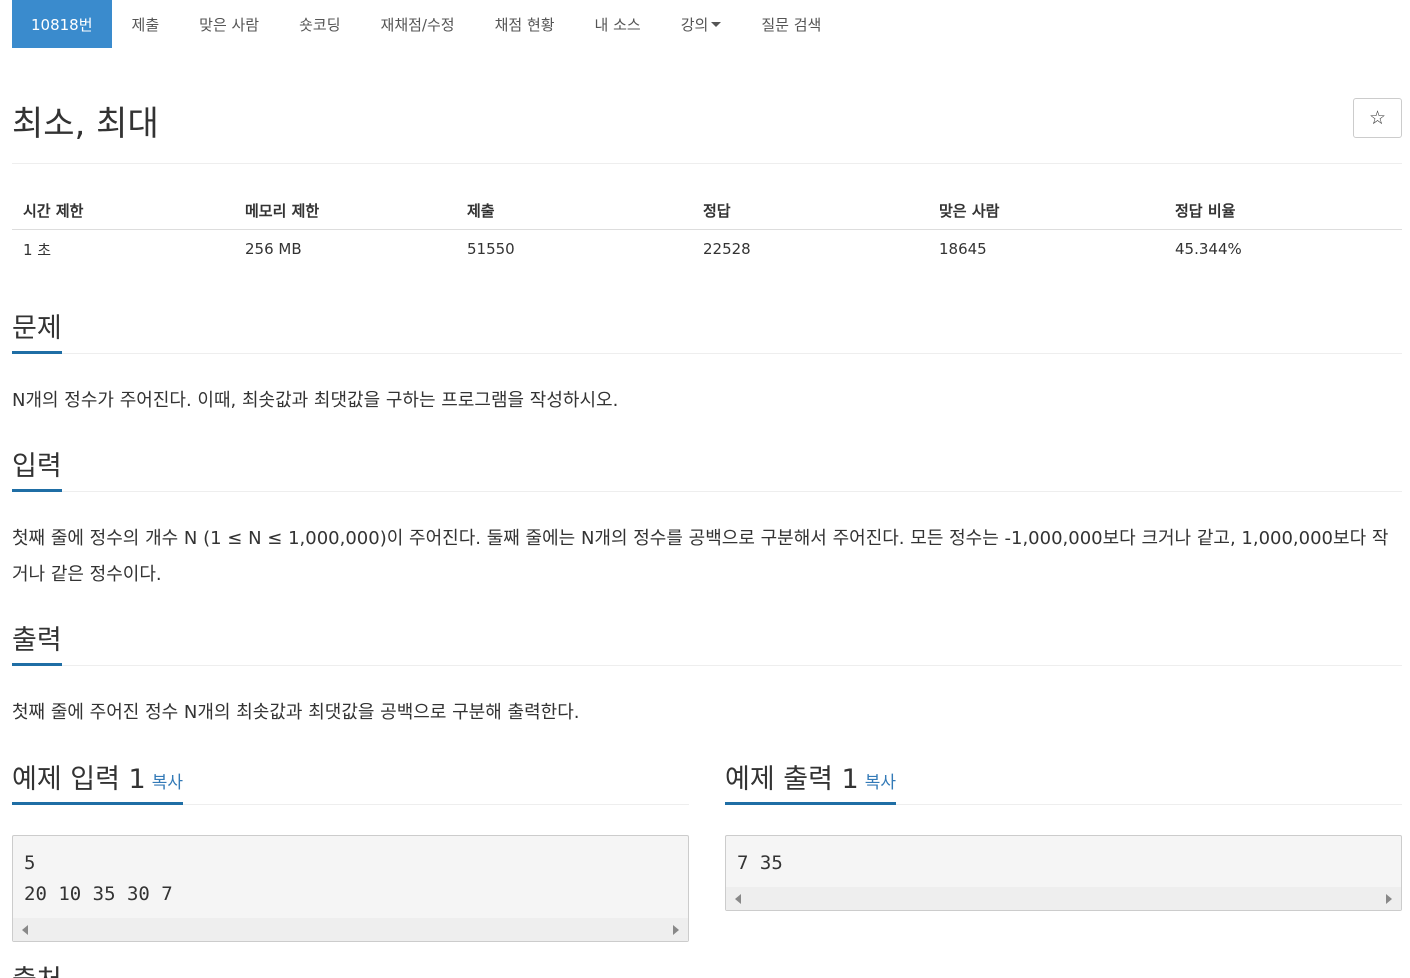 The height and width of the screenshot is (978, 1410). I want to click on section-heading-description: 문제, so click(707, 332).